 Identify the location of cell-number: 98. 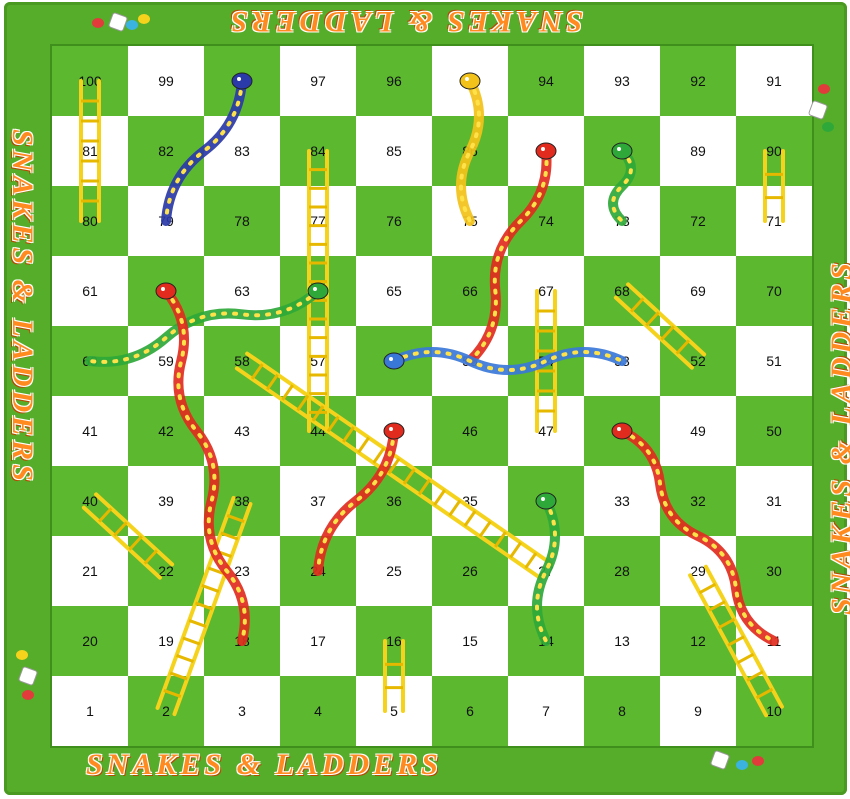
(242, 81).